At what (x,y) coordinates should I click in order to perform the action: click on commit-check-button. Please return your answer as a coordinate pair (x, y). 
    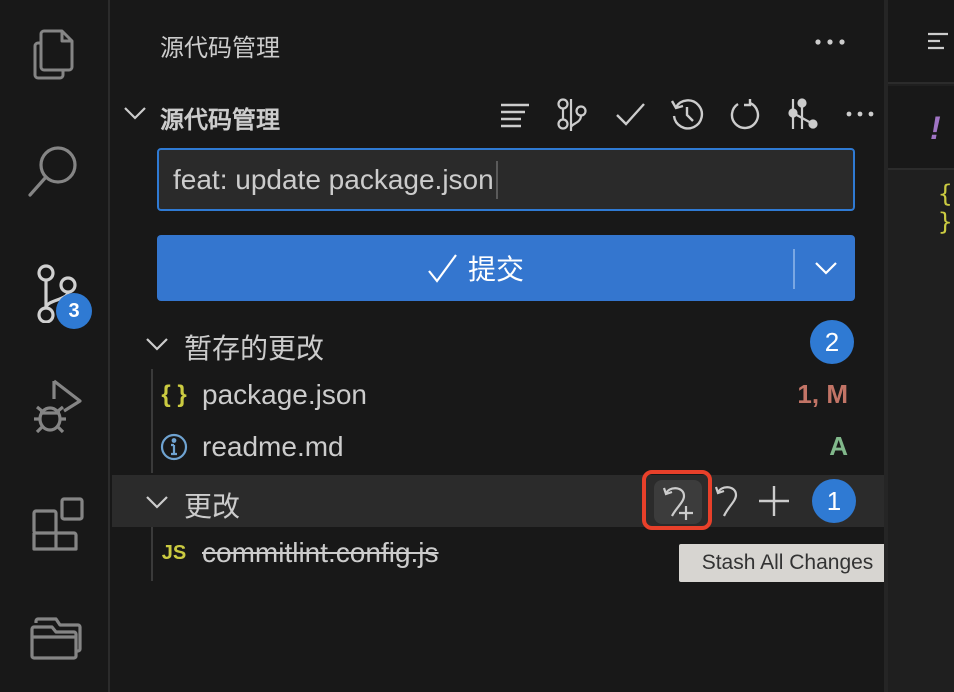
    Looking at the image, I should click on (630, 114).